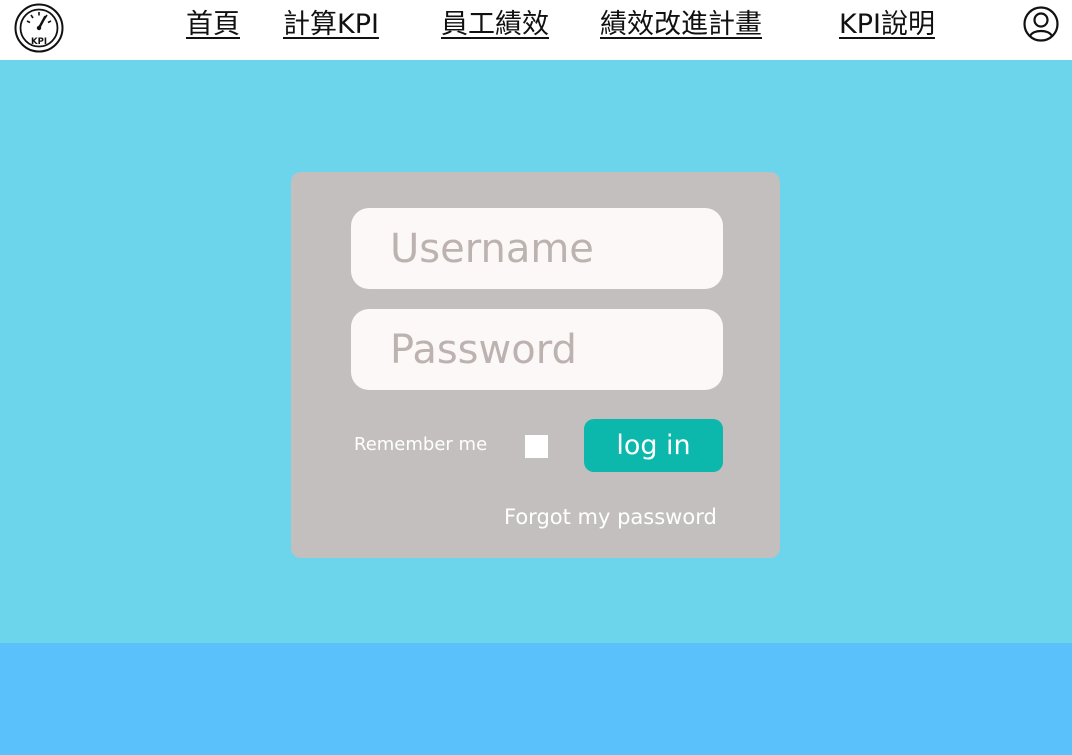  Describe the element at coordinates (213, 25) in the screenshot. I see `nav-link-home: 首頁` at that location.